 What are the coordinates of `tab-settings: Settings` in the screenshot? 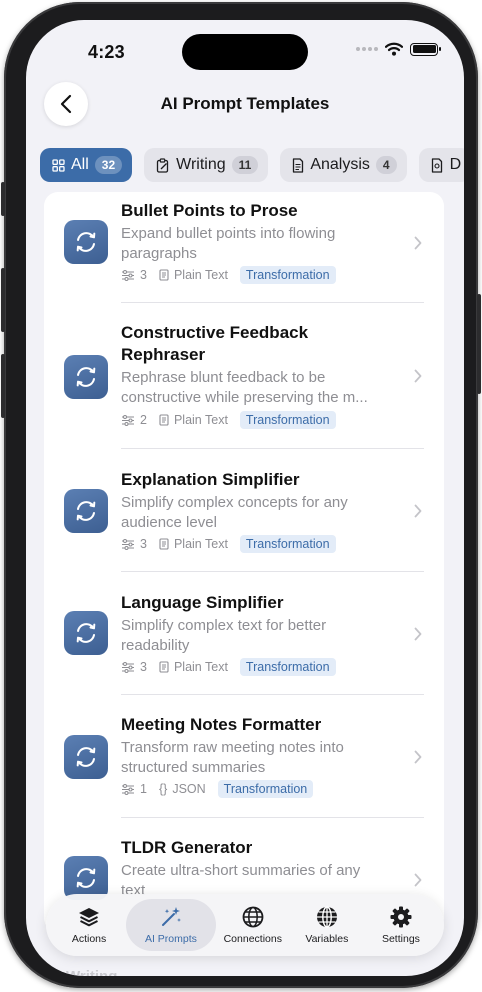 It's located at (401, 925).